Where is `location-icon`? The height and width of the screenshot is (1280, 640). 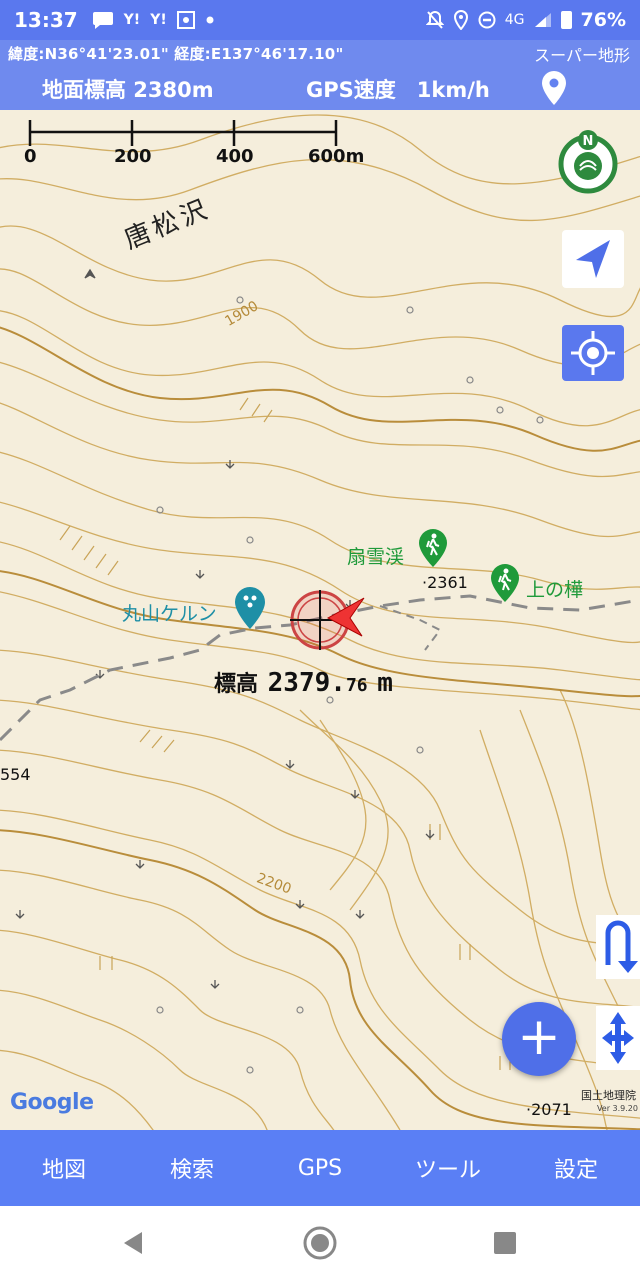 location-icon is located at coordinates (460, 20).